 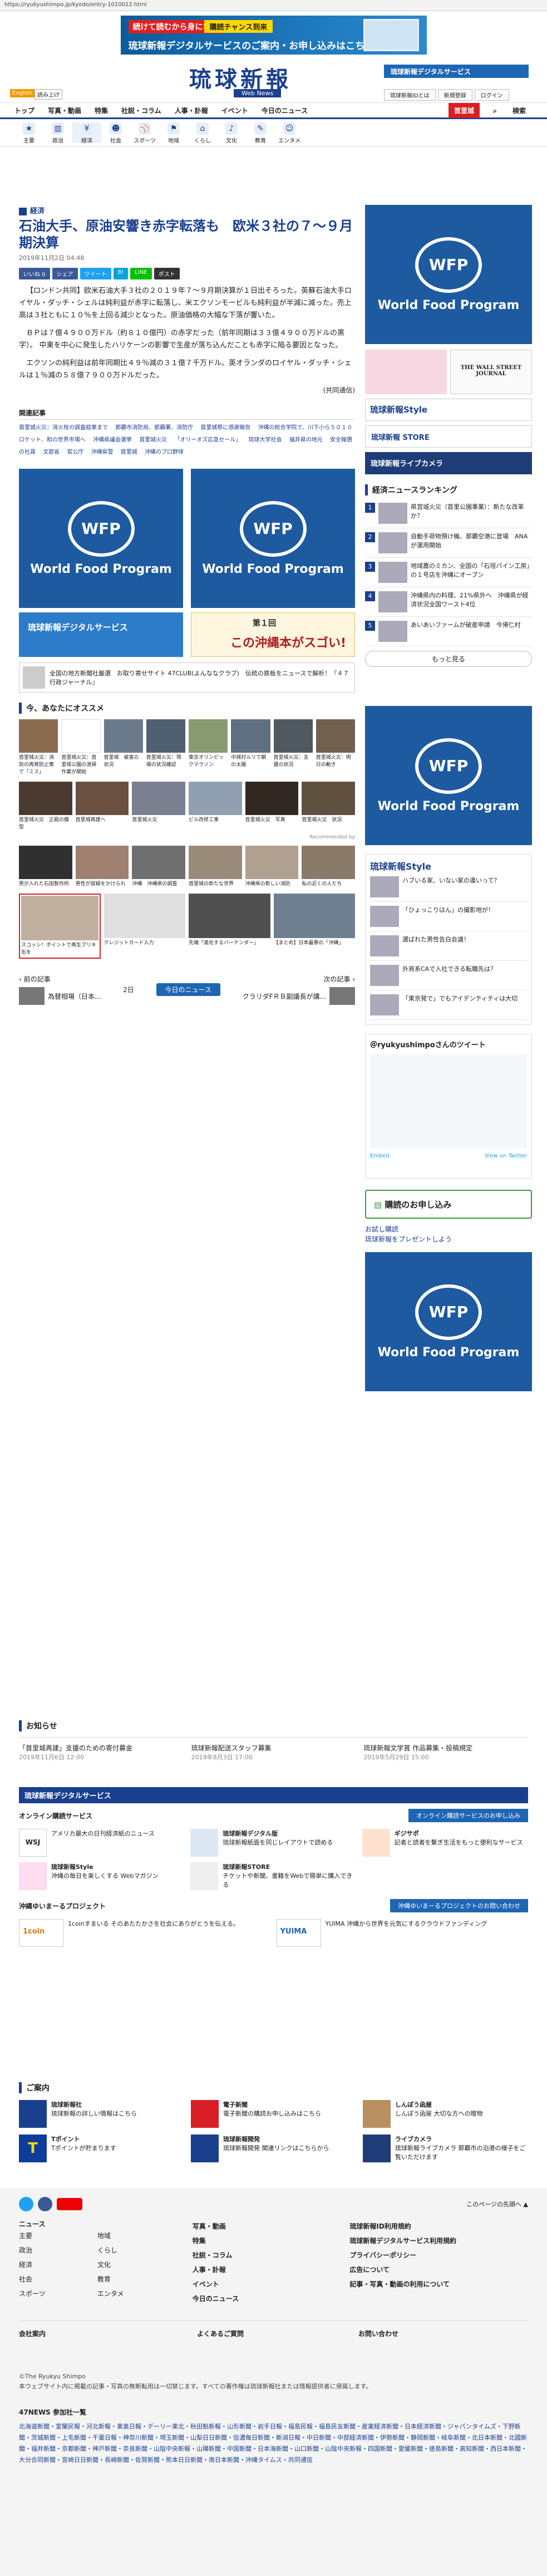 I want to click on wsj-banner-ad: THE WALL STREET JOURNAL, so click(x=491, y=372).